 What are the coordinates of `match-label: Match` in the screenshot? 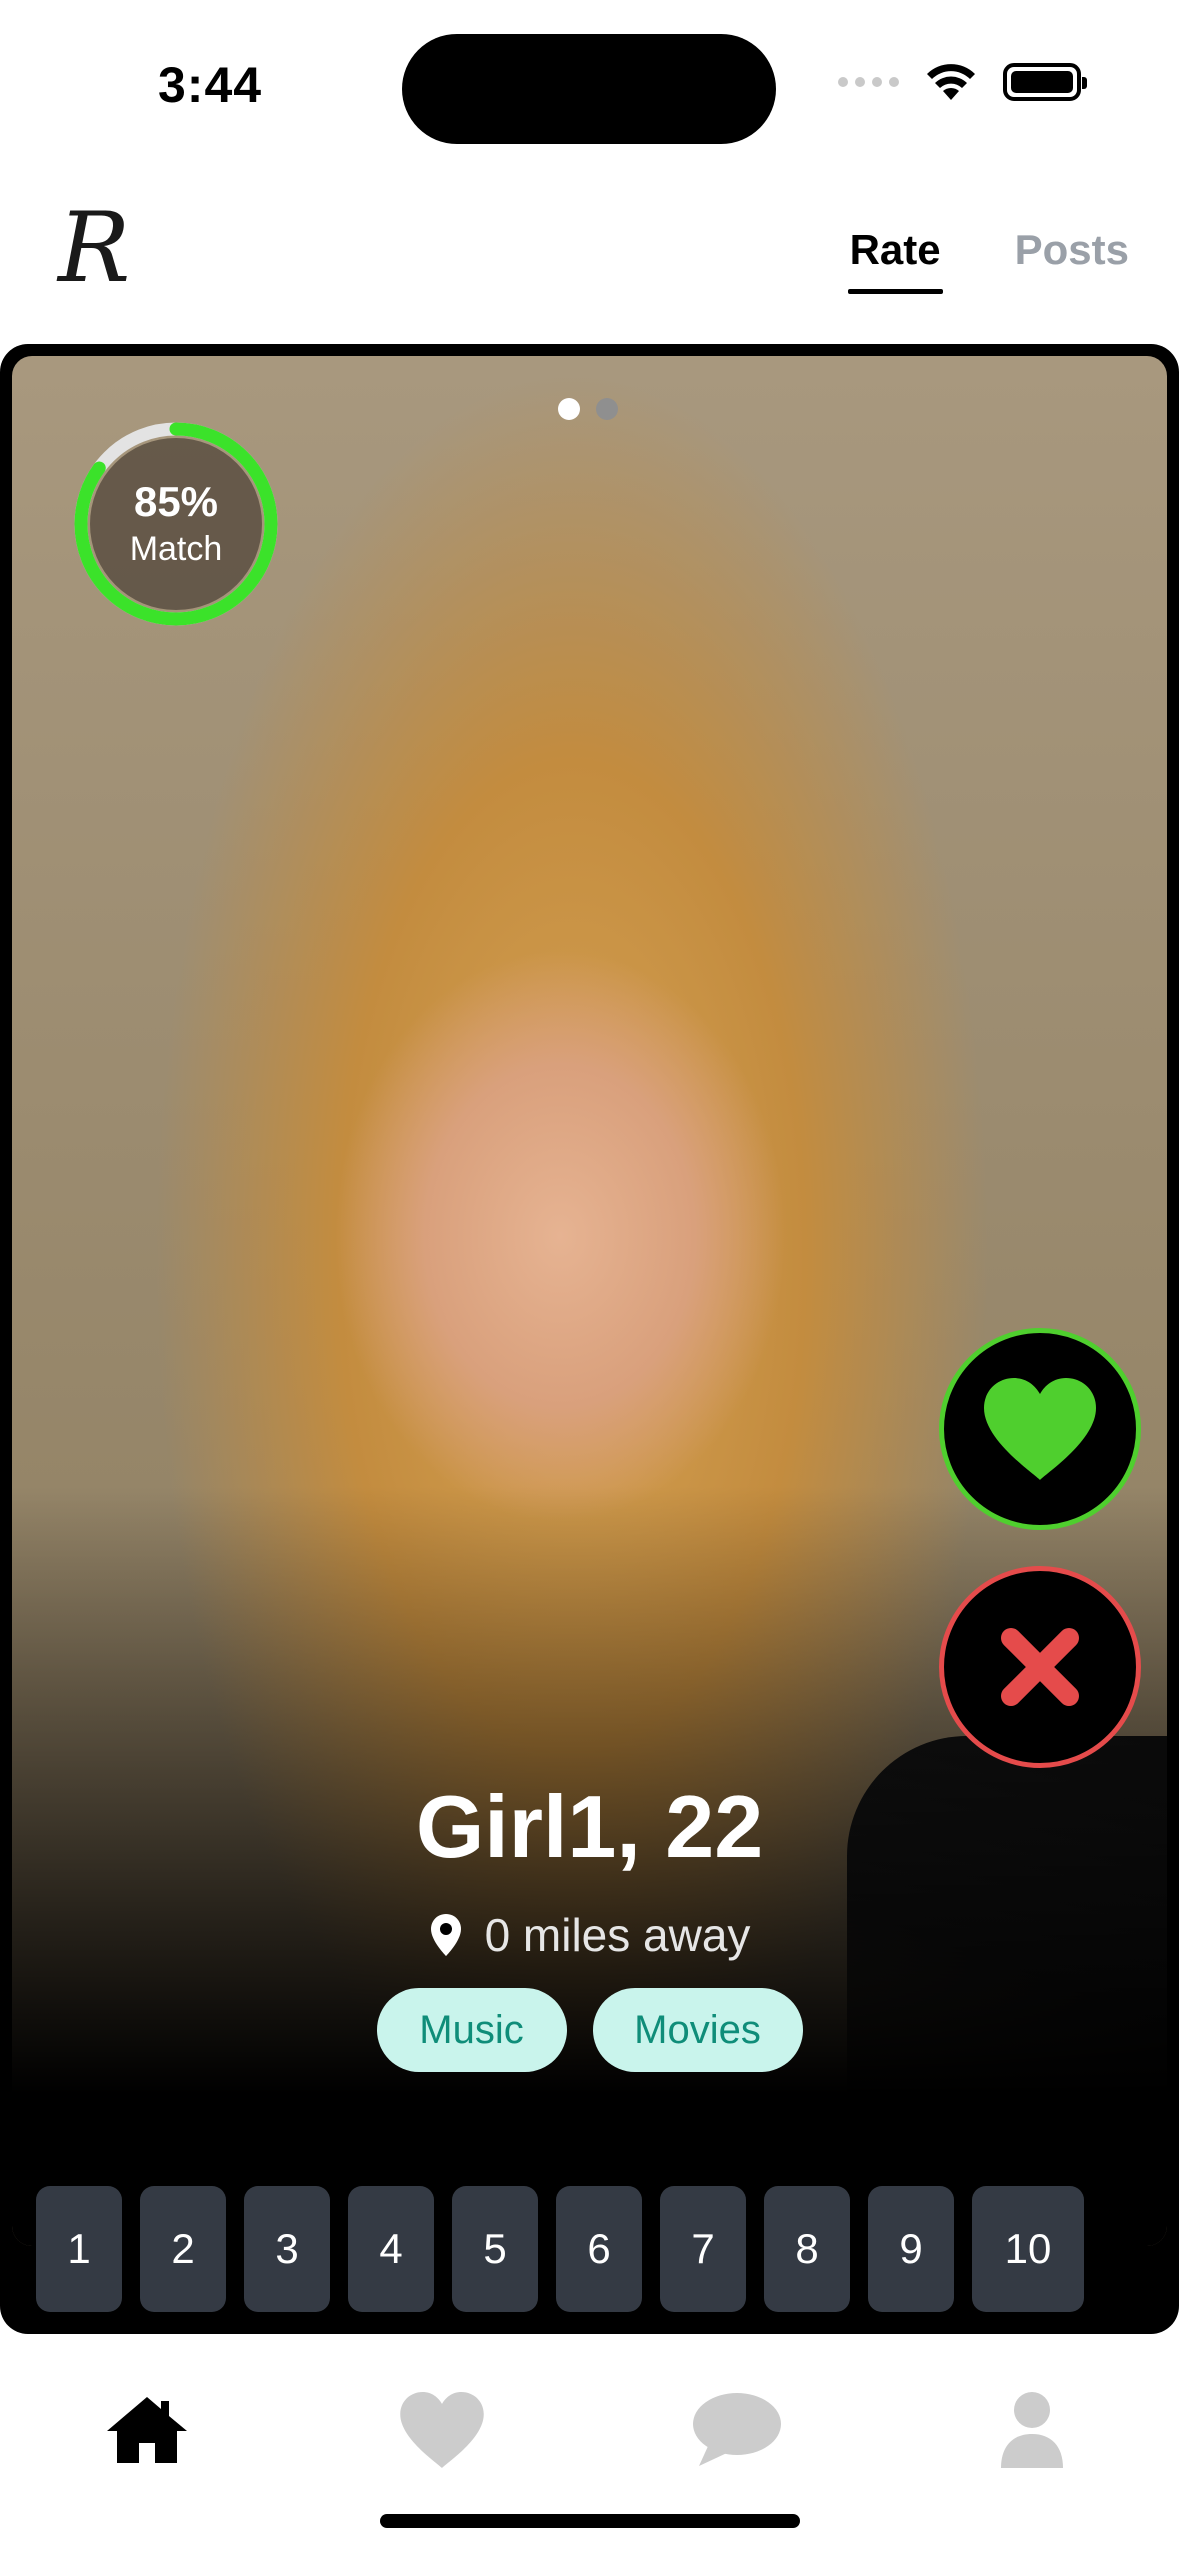 It's located at (176, 548).